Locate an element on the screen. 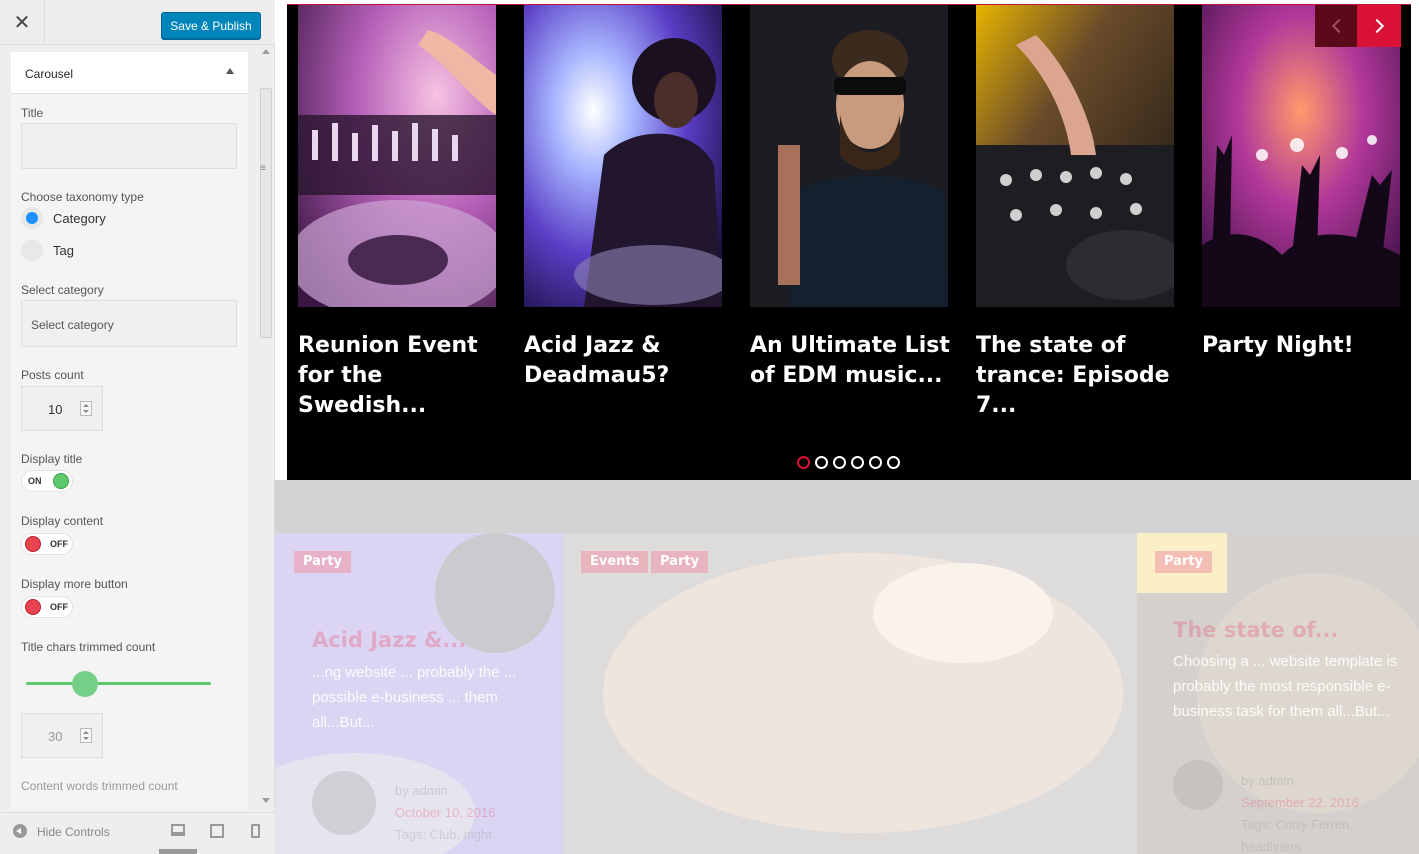 This screenshot has width=1419, height=854. slide-title: Acid Jazz & Deadmau5? is located at coordinates (629, 361).